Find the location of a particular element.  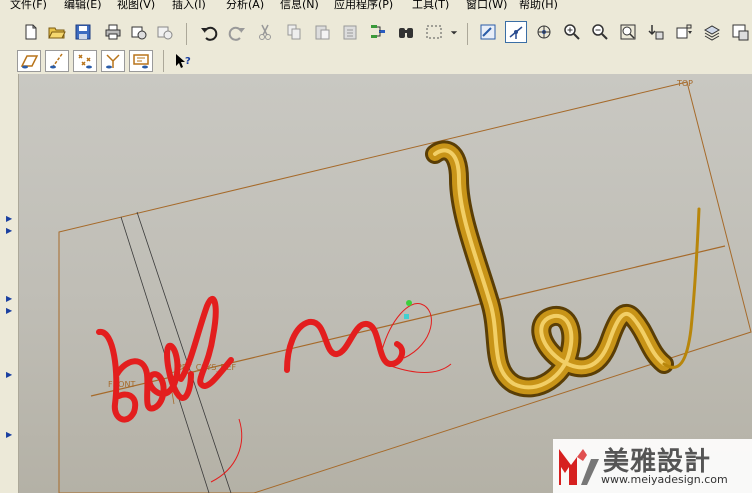

open-folder-icon is located at coordinates (57, 32).